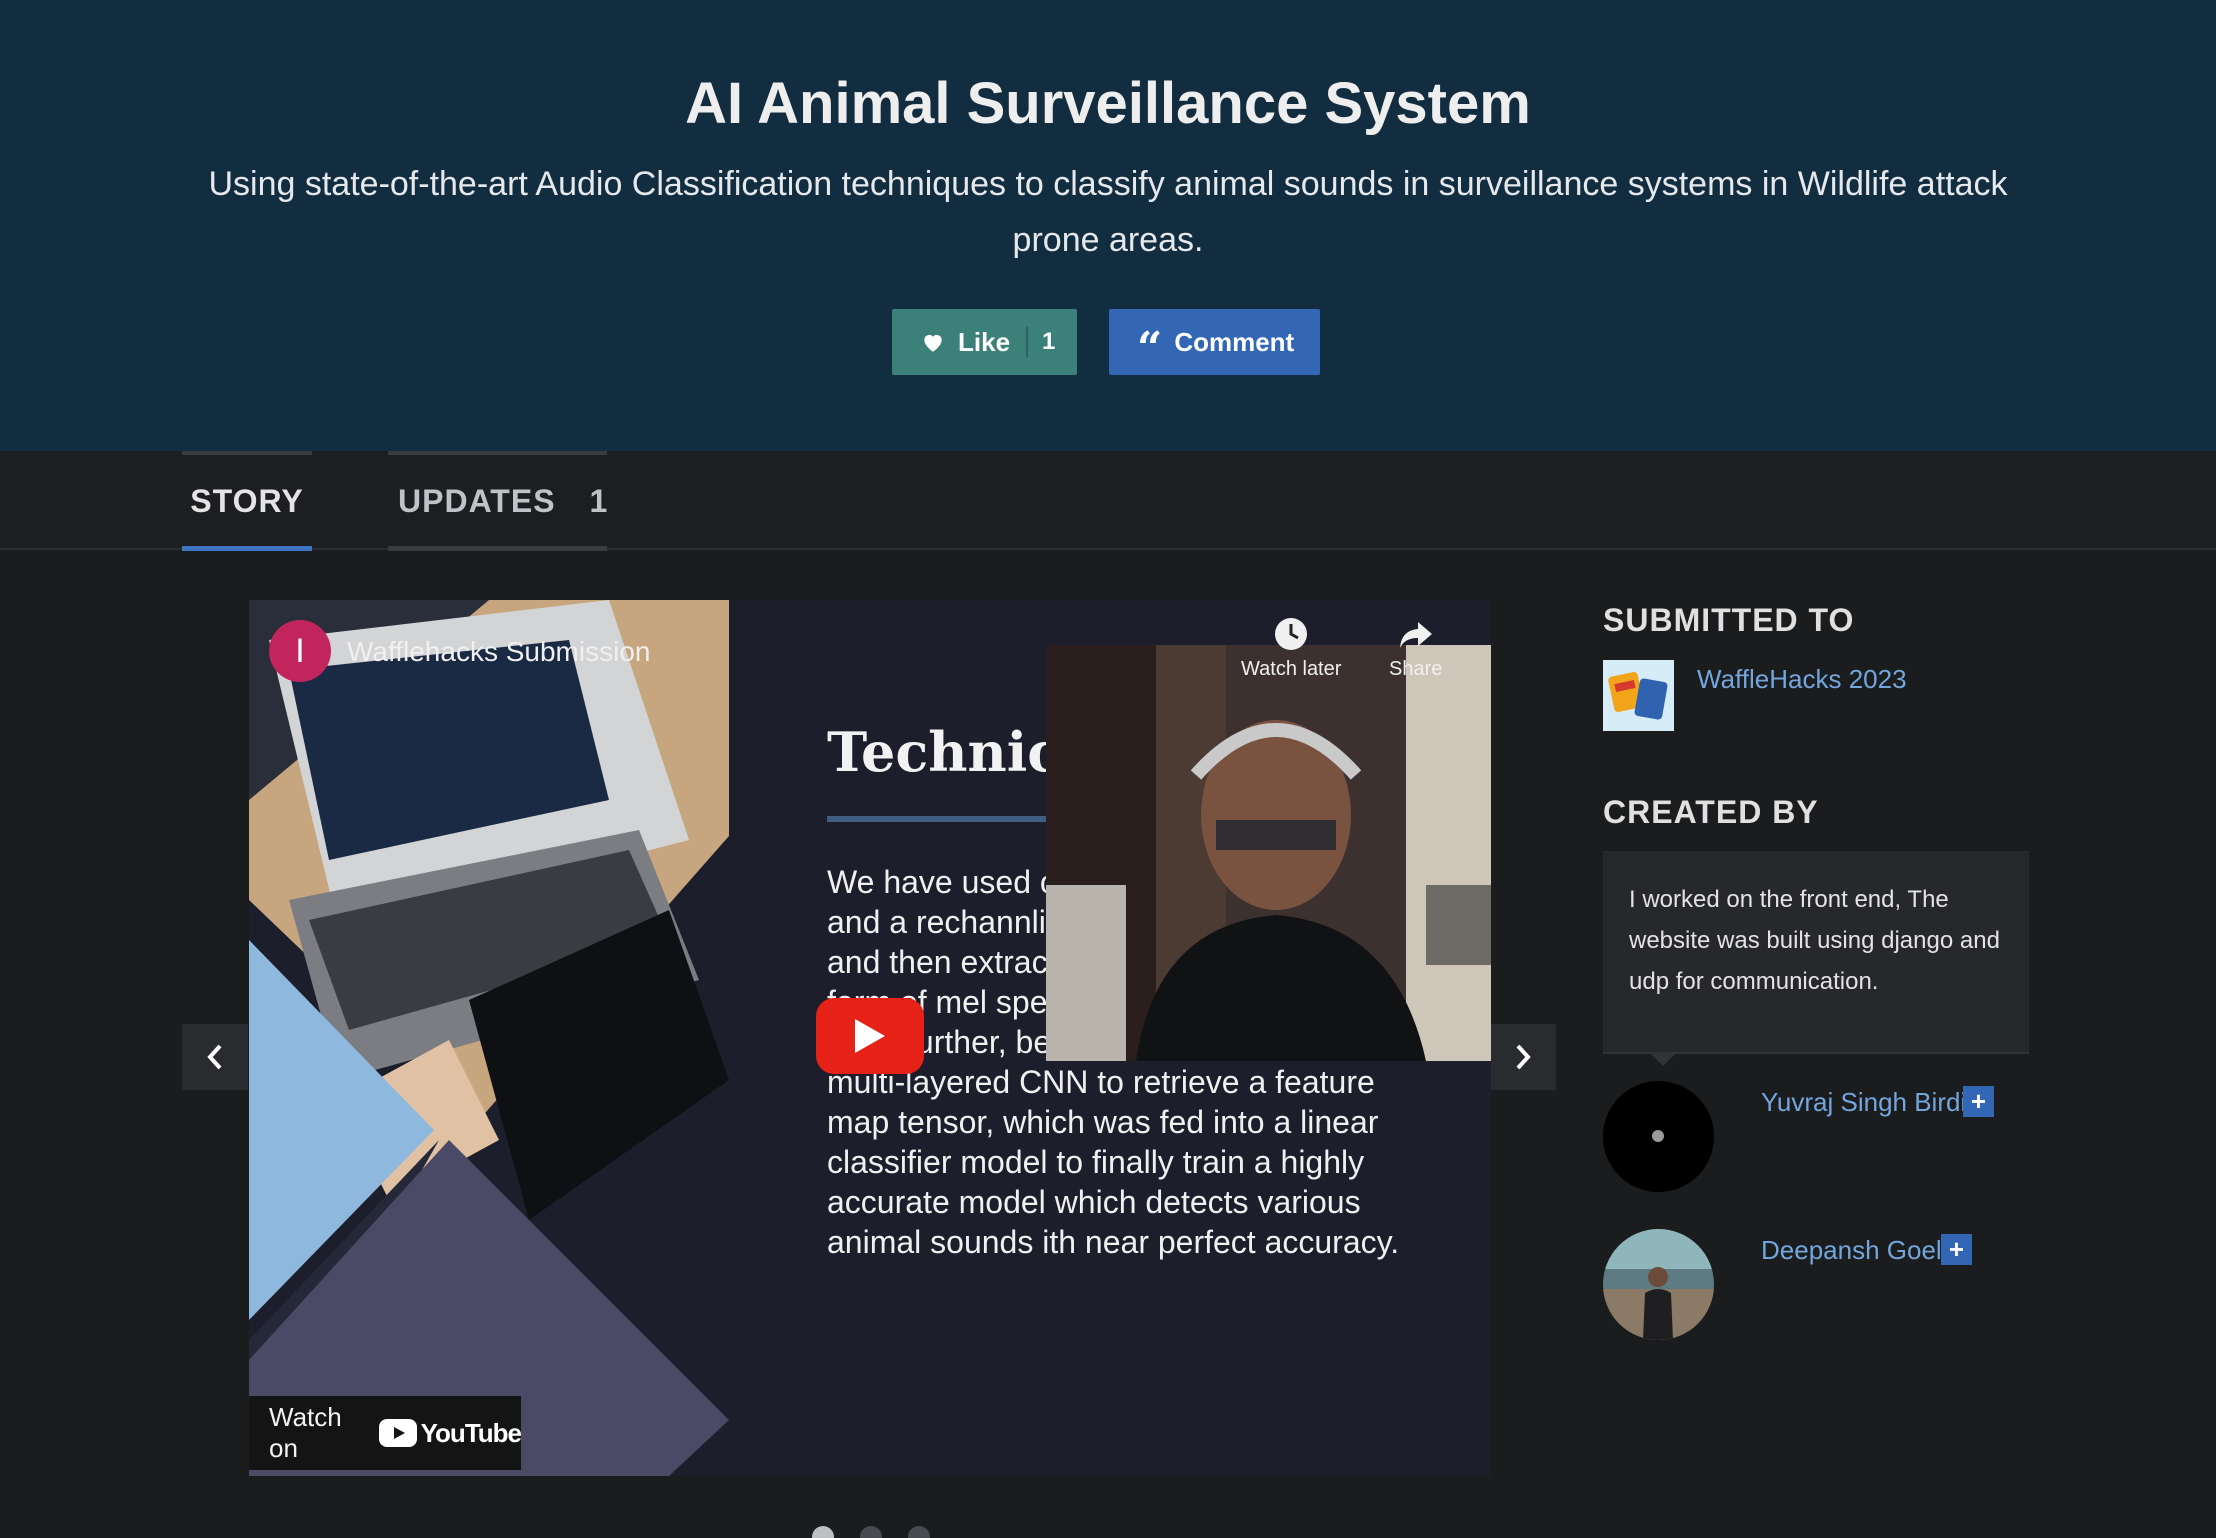 This screenshot has height=1538, width=2216. What do you see at coordinates (305, 1432) in the screenshot?
I see `watch-on-label: Watch on` at bounding box center [305, 1432].